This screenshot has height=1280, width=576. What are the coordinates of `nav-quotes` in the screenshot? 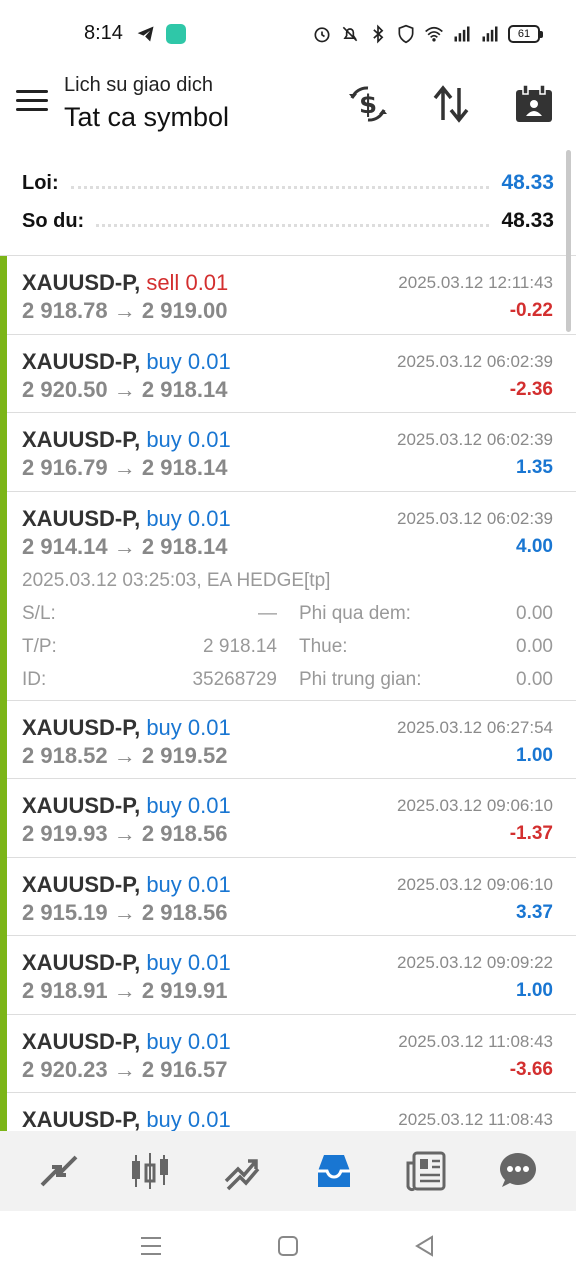 It's located at (58, 1171).